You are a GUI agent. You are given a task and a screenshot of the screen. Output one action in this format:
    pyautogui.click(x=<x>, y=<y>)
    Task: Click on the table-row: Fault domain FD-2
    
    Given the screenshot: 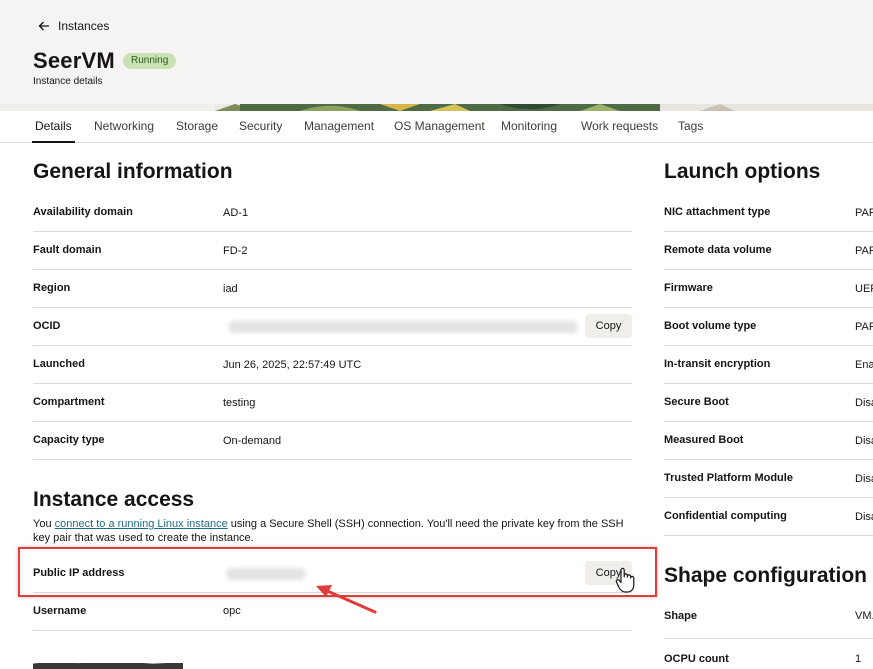 What is the action you would take?
    pyautogui.click(x=332, y=251)
    